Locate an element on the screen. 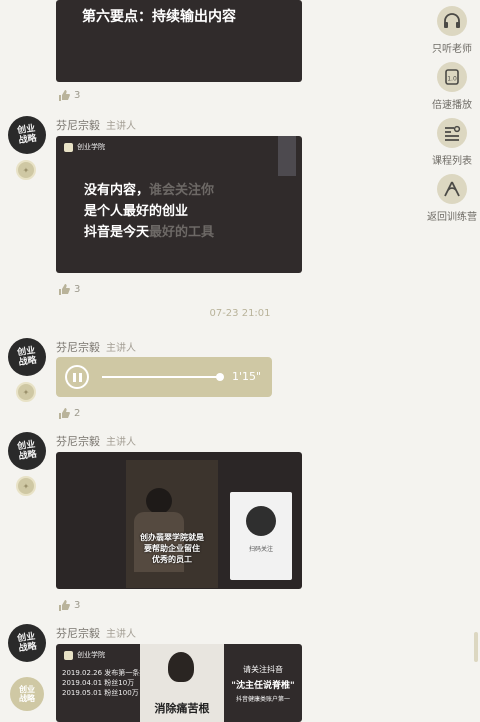  content-card-top: 第六要点：持续输出内容 is located at coordinates (179, 41).